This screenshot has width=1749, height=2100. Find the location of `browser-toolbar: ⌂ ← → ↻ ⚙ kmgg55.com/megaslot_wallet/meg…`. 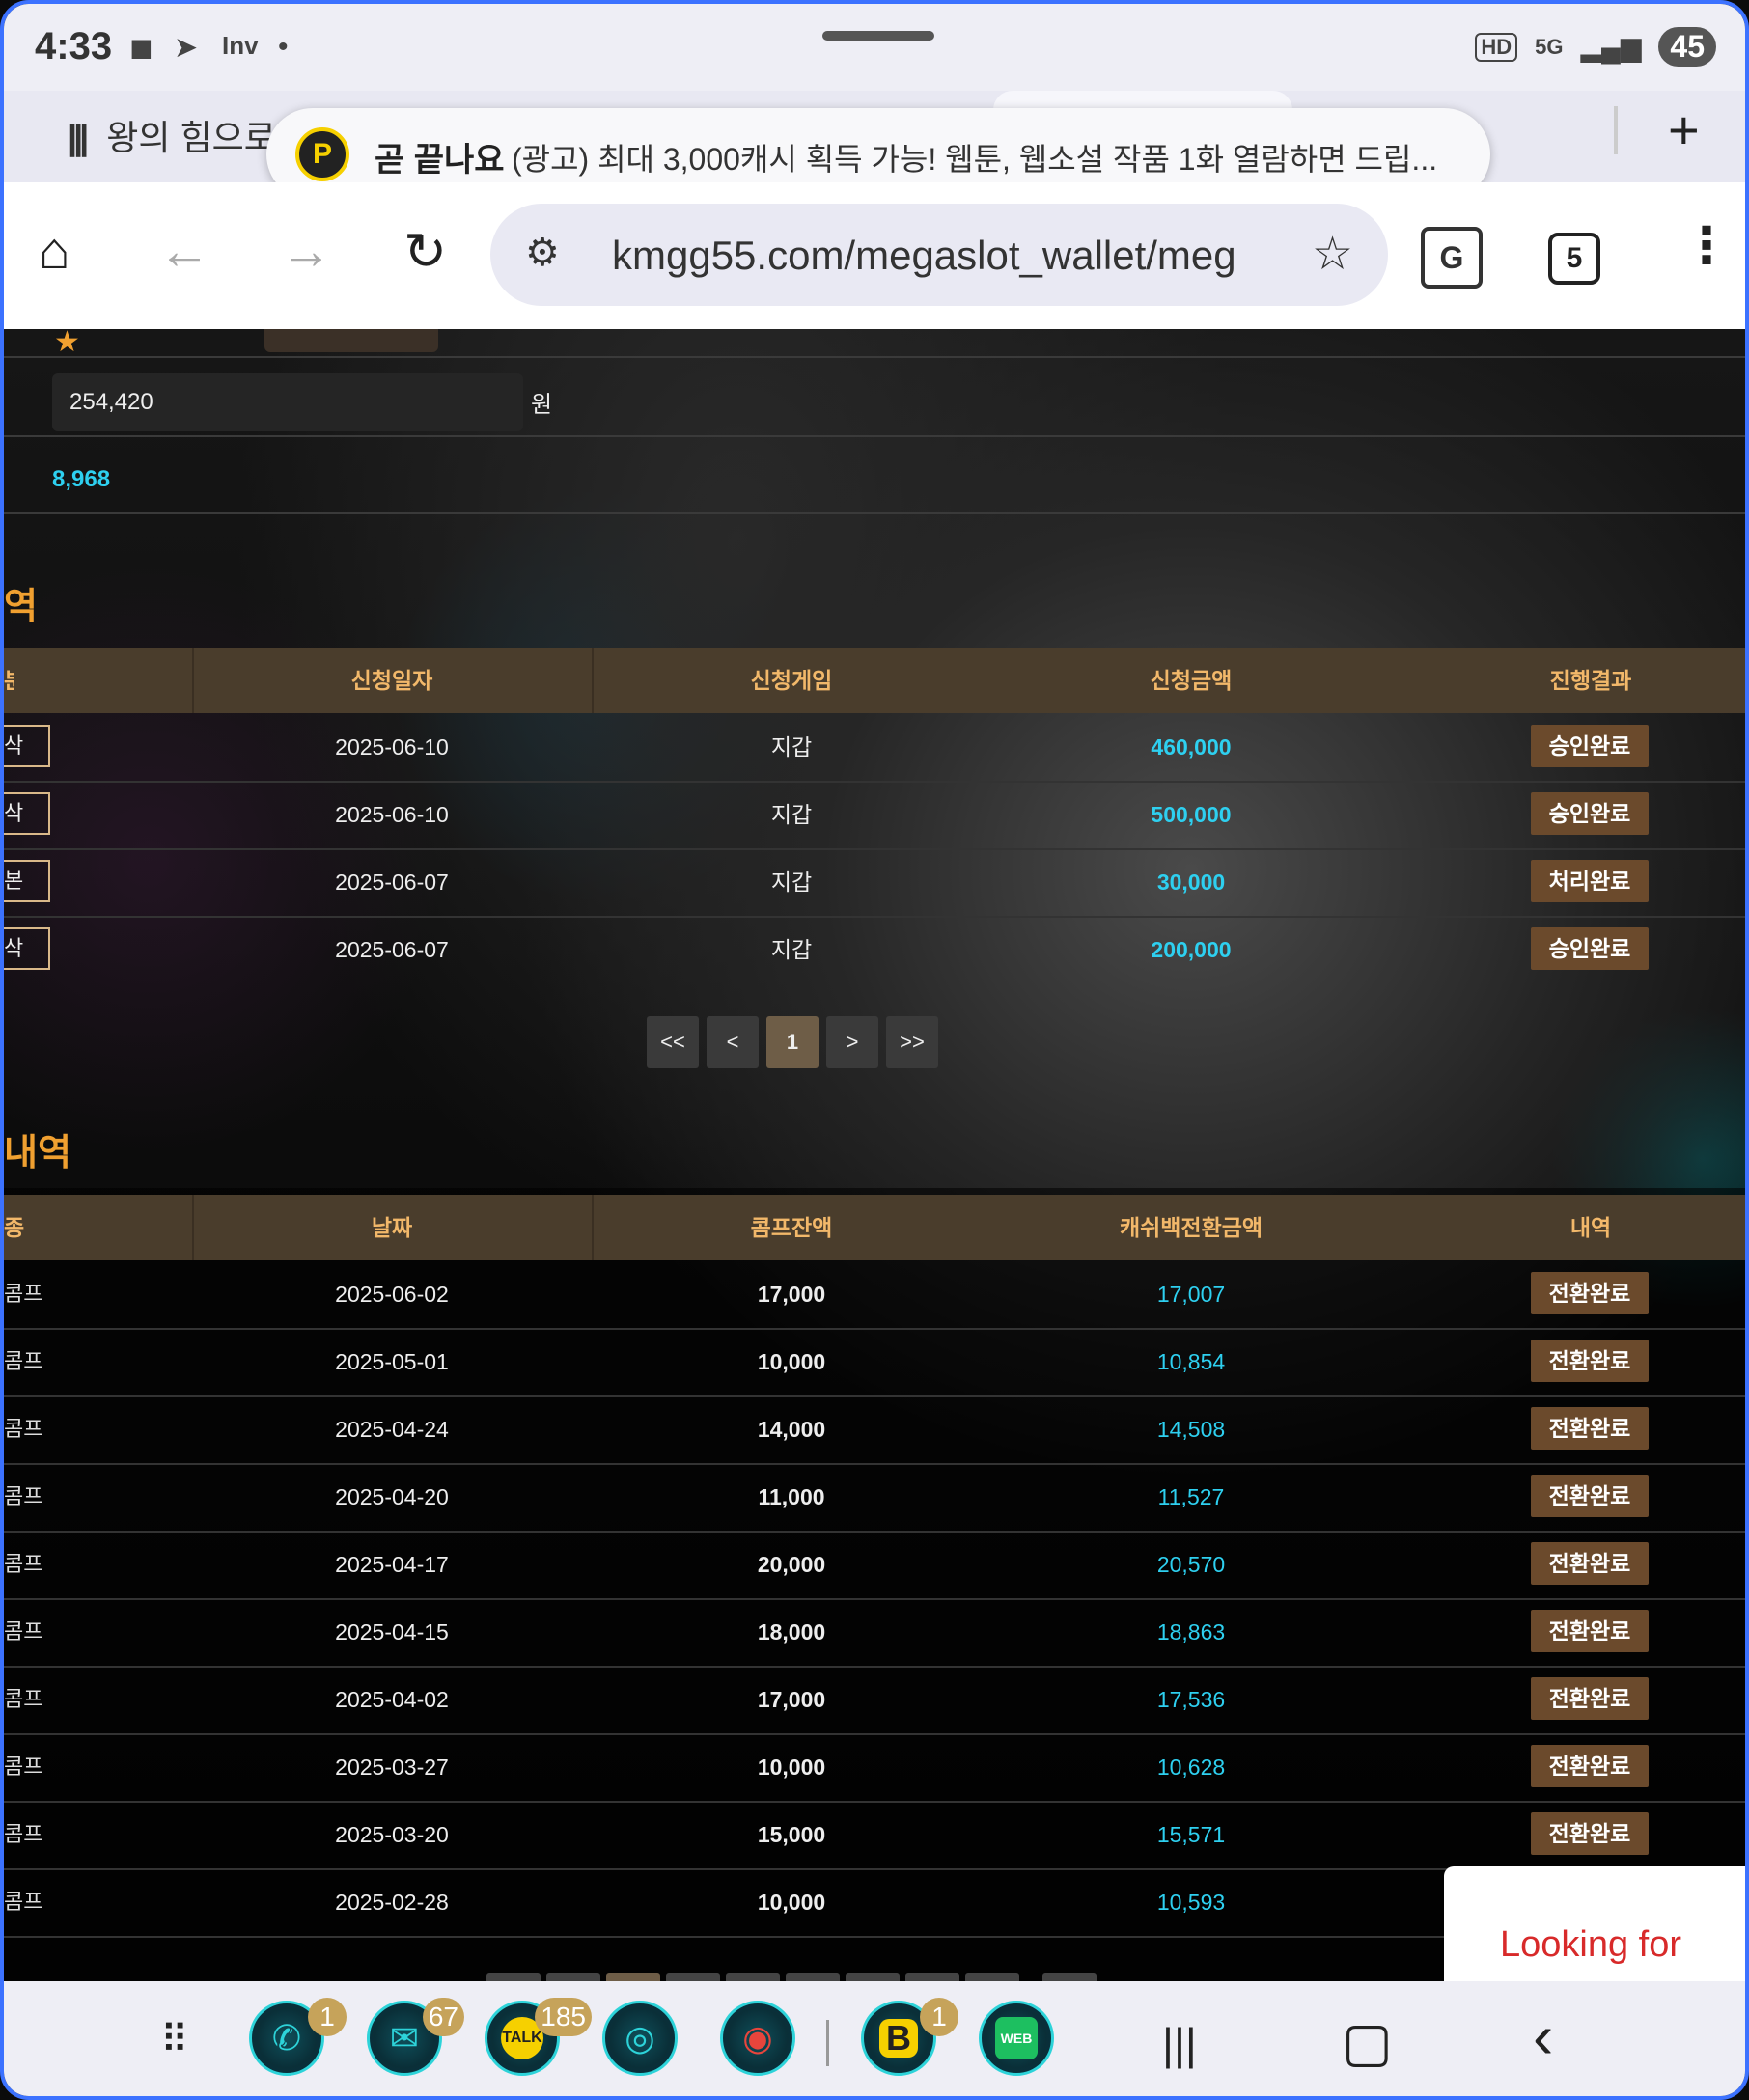

browser-toolbar: ⌂ ← → ↻ ⚙ kmgg55.com/megaslot_wallet/meg… is located at coordinates (875, 256).